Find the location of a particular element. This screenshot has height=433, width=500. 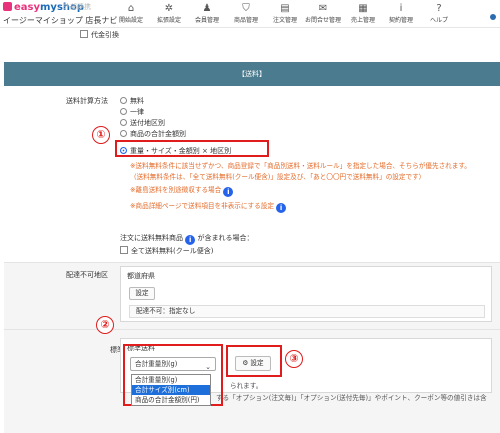

section-header: 【送料】 is located at coordinates (252, 74).